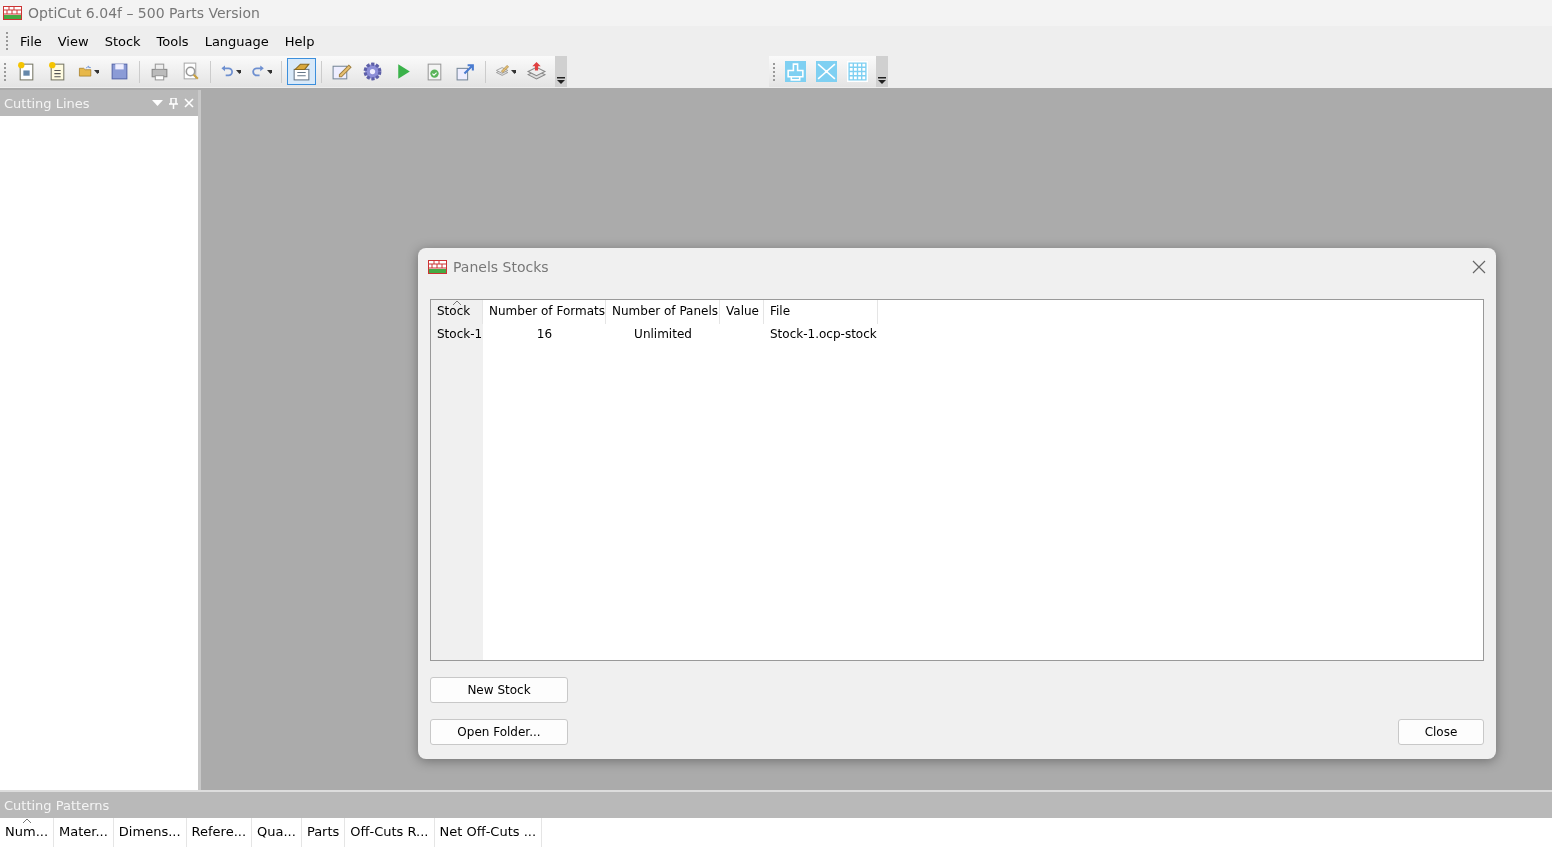  Describe the element at coordinates (85, 71) in the screenshot. I see `folder-icon` at that location.